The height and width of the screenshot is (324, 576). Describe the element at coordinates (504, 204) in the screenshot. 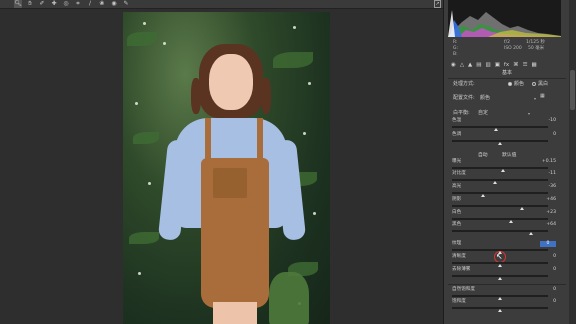

I see `shadows-slider: 阴影 +46` at that location.